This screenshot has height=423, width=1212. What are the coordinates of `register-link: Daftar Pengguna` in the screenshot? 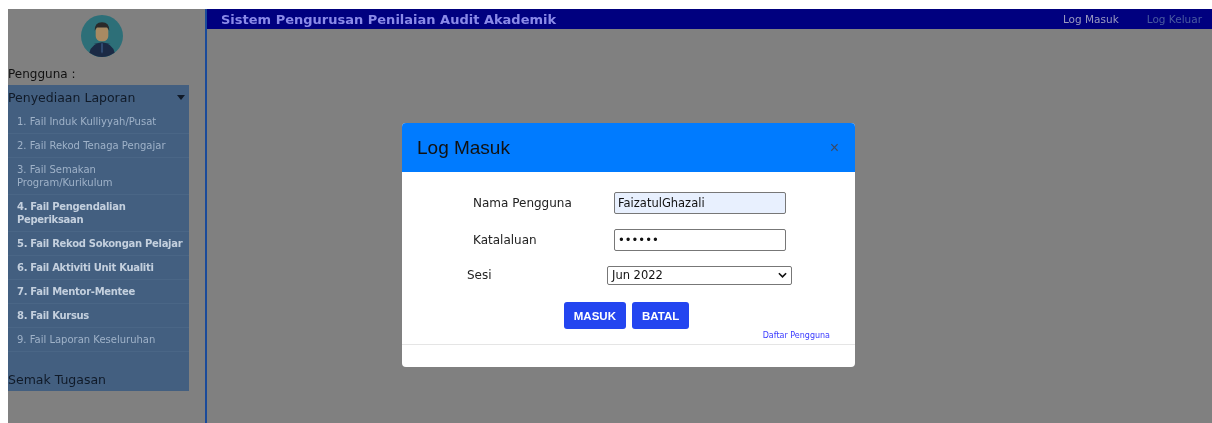 It's located at (796, 335).